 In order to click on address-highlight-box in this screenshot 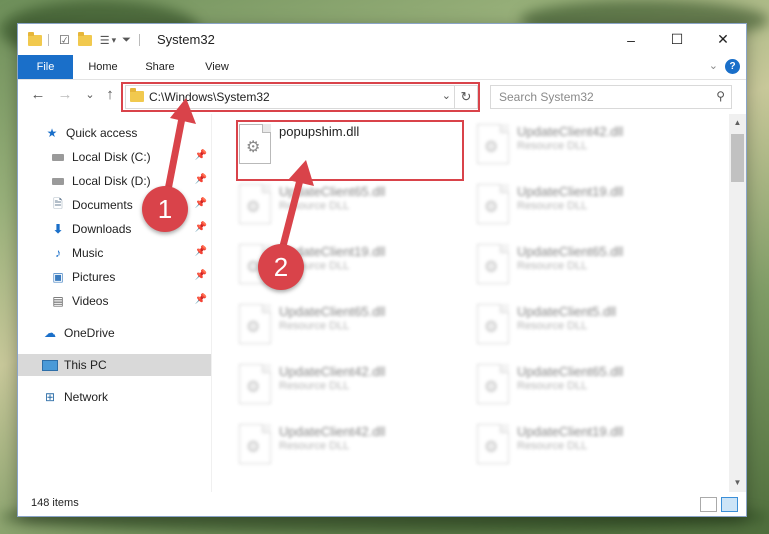, I will do `click(300, 97)`.